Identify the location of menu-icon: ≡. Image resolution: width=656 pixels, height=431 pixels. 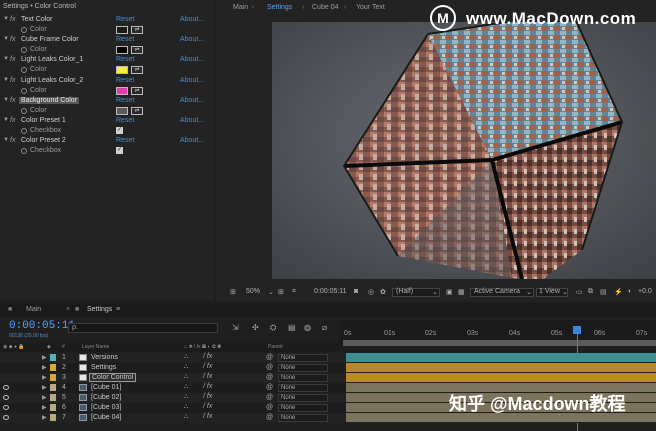
(118, 309).